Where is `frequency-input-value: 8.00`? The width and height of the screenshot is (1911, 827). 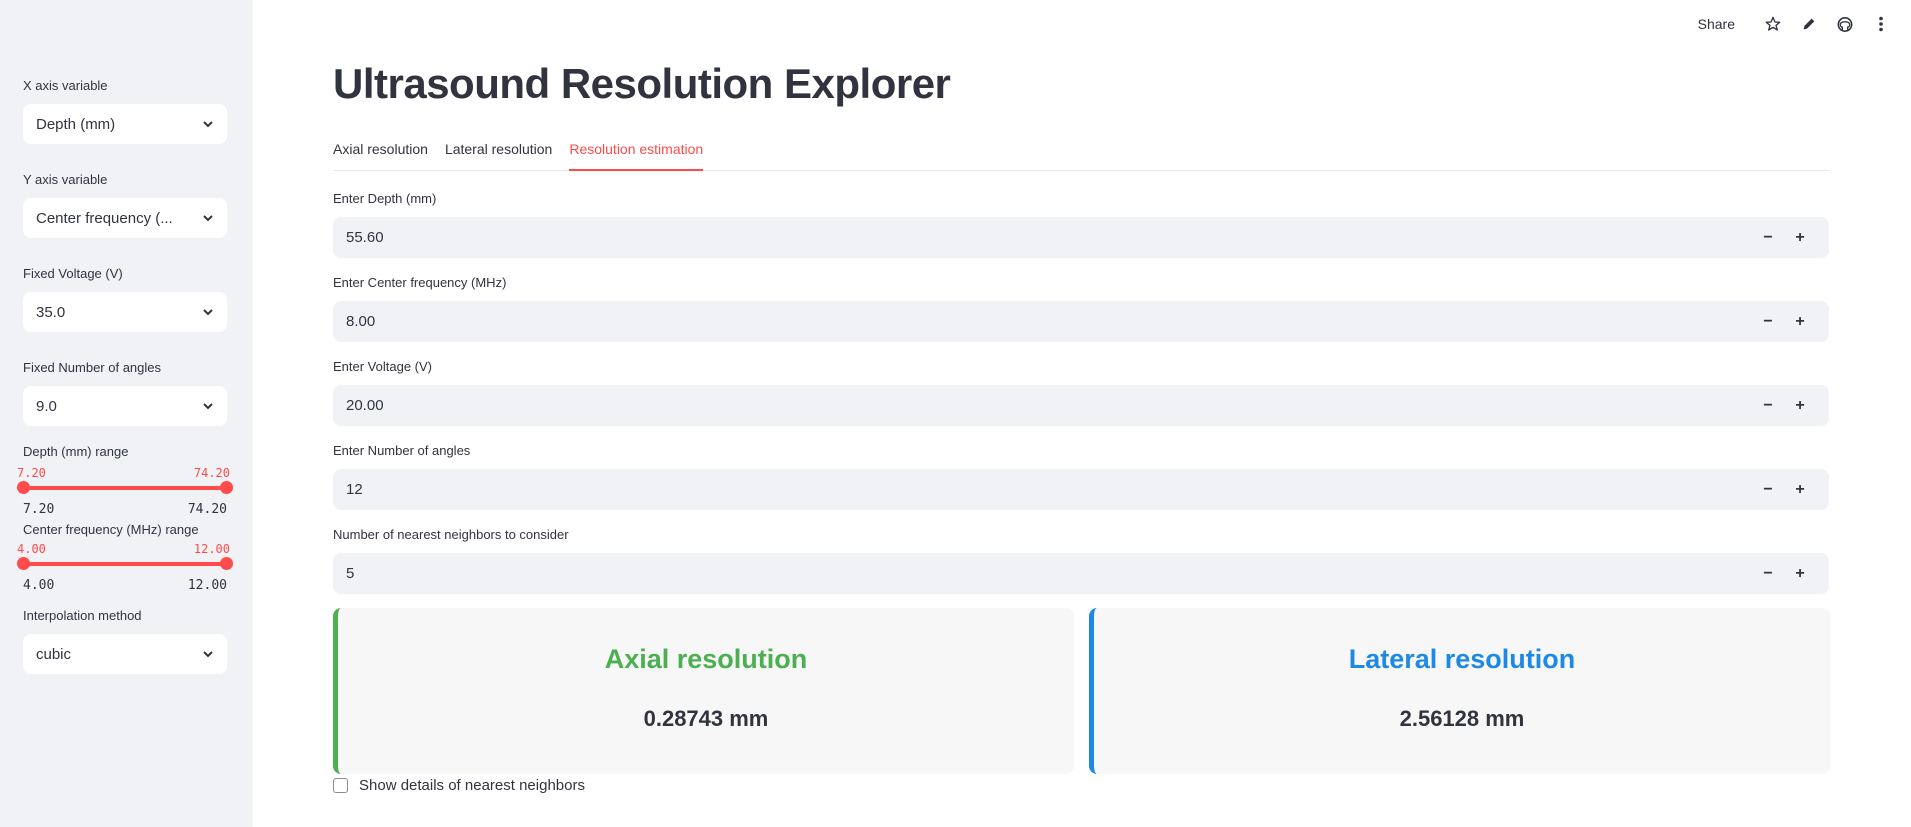 frequency-input-value: 8.00 is located at coordinates (1049, 321).